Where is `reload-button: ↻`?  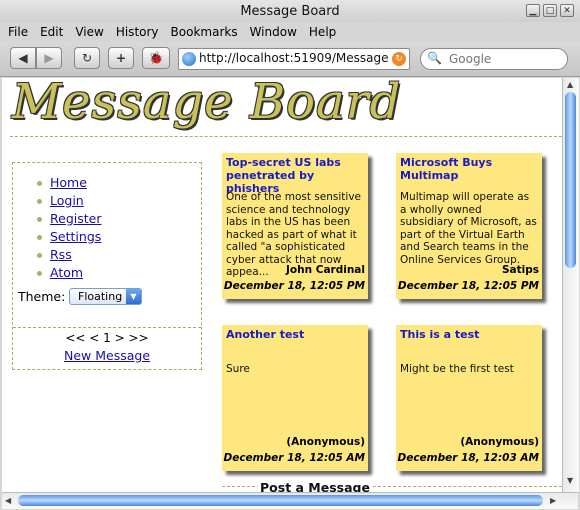 reload-button: ↻ is located at coordinates (87, 58).